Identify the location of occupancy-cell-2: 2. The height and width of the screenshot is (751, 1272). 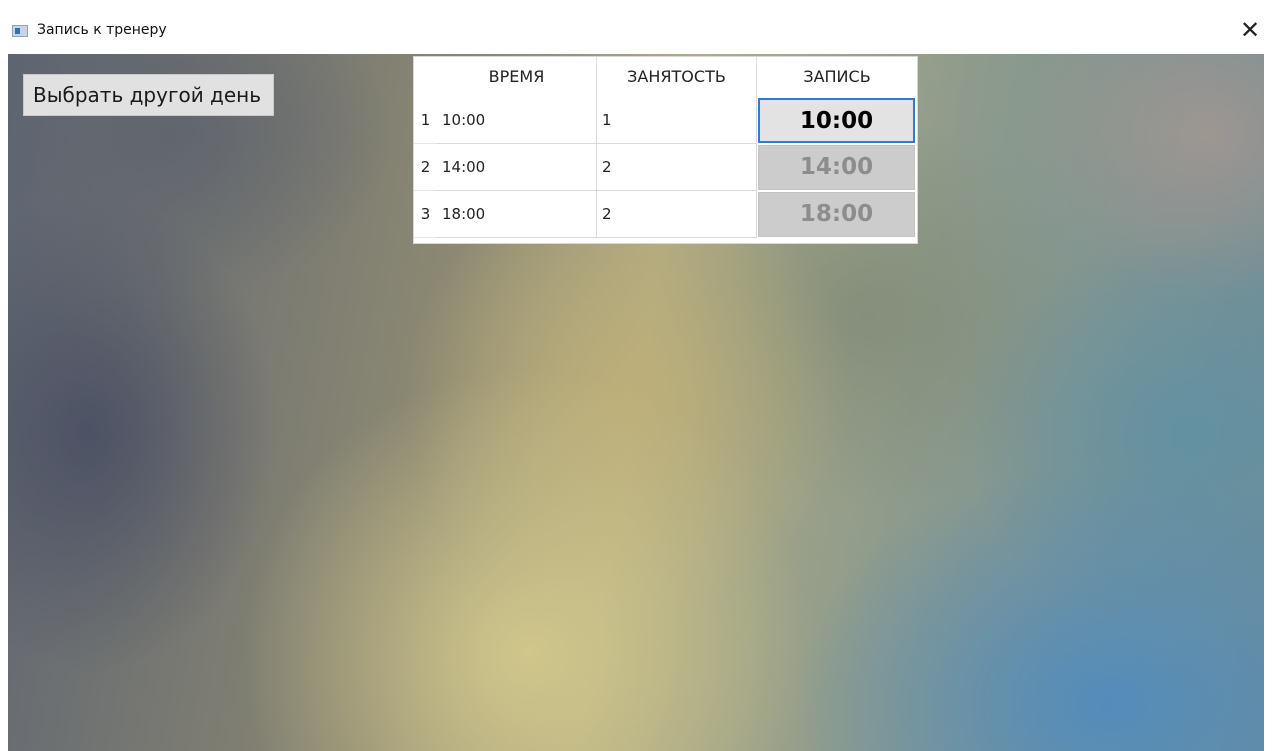
(677, 167).